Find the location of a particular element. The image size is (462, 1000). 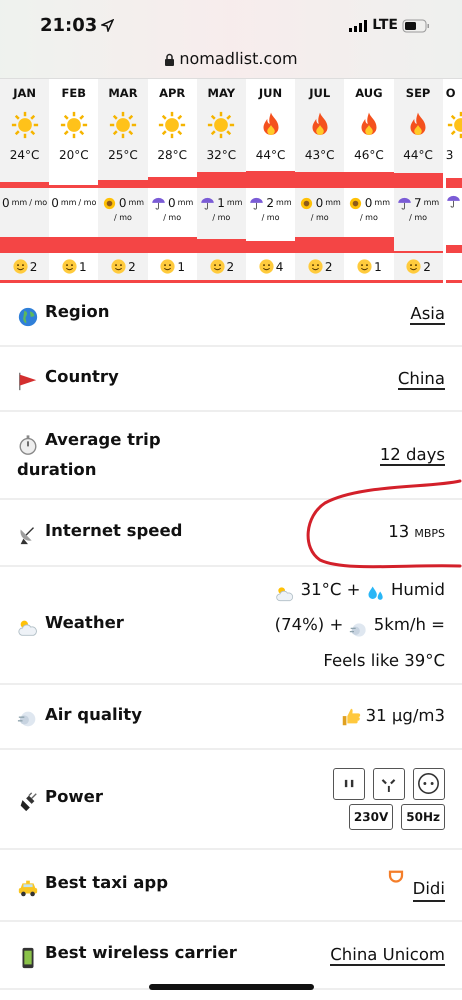

stopwatch-icon is located at coordinates (28, 445).